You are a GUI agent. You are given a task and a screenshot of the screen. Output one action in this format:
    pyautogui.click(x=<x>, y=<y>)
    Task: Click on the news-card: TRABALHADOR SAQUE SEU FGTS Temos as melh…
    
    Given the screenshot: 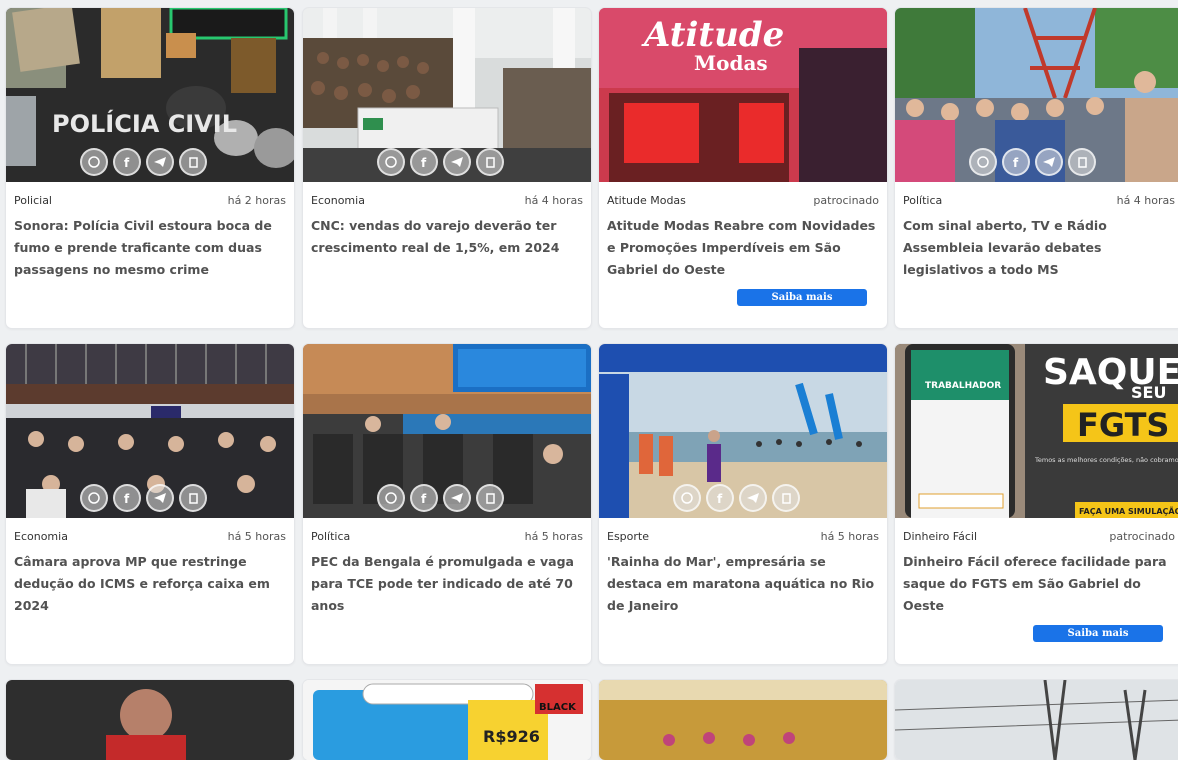 What is the action you would take?
    pyautogui.click(x=1036, y=504)
    